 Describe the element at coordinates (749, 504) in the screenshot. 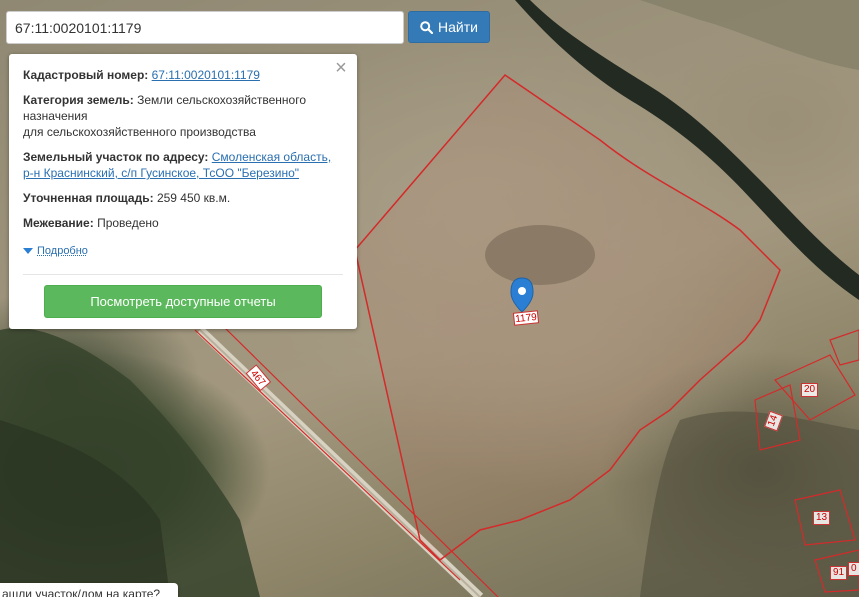

I see `village-area` at that location.